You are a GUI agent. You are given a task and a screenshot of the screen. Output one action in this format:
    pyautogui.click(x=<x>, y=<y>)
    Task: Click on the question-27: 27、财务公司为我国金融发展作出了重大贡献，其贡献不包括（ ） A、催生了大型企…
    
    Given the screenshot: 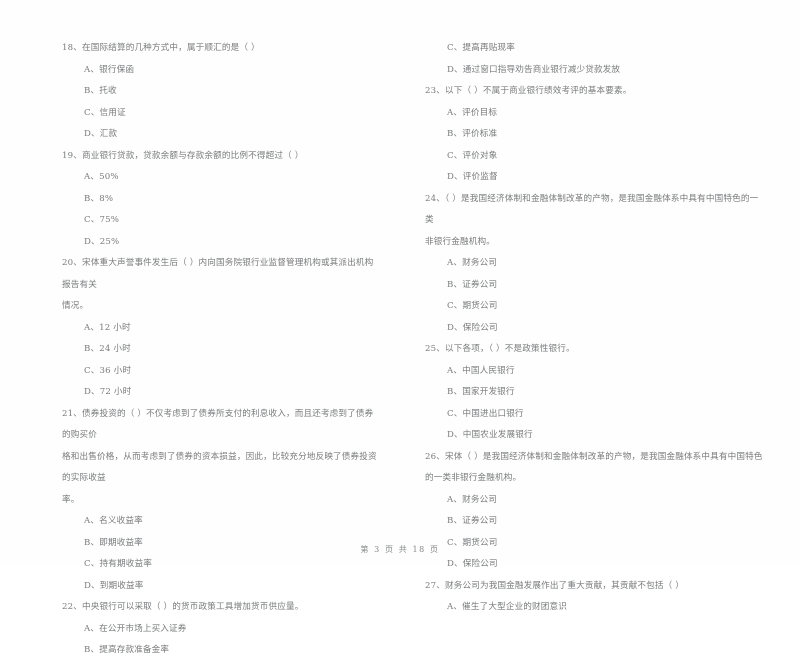 What is the action you would take?
    pyautogui.click(x=595, y=597)
    